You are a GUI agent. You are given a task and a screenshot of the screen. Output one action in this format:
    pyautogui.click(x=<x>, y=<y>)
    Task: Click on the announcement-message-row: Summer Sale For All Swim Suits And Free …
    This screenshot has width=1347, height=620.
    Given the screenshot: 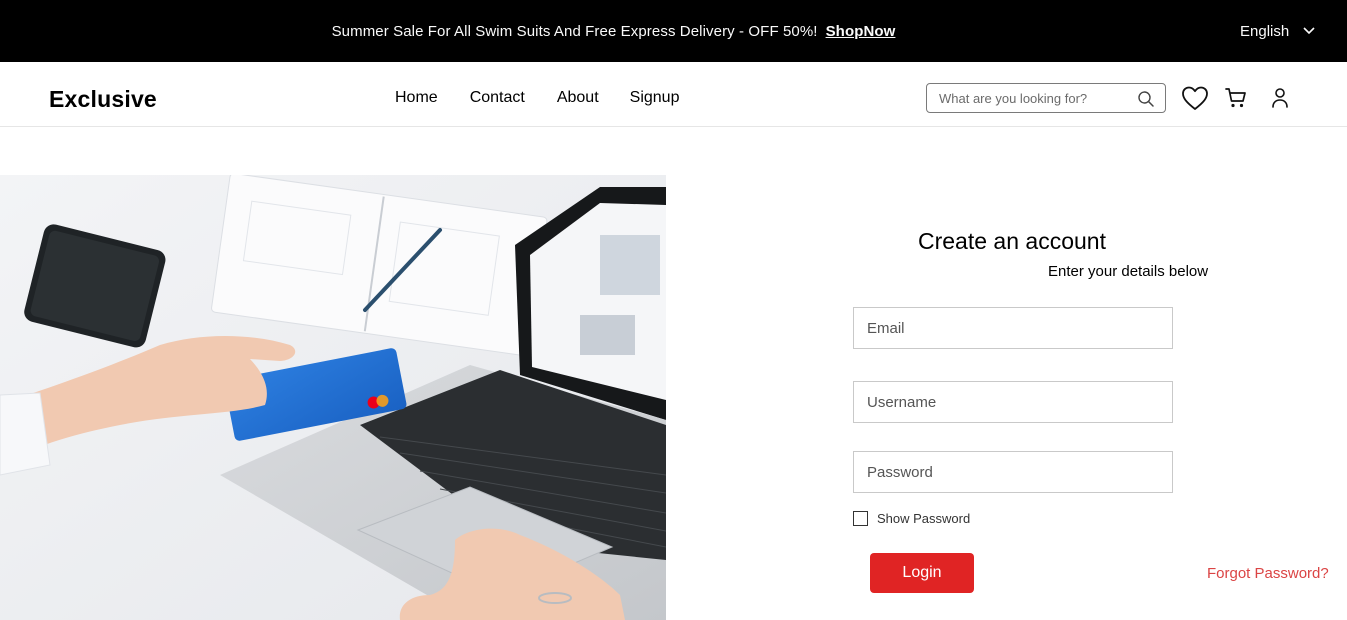 What is the action you would take?
    pyautogui.click(x=613, y=31)
    